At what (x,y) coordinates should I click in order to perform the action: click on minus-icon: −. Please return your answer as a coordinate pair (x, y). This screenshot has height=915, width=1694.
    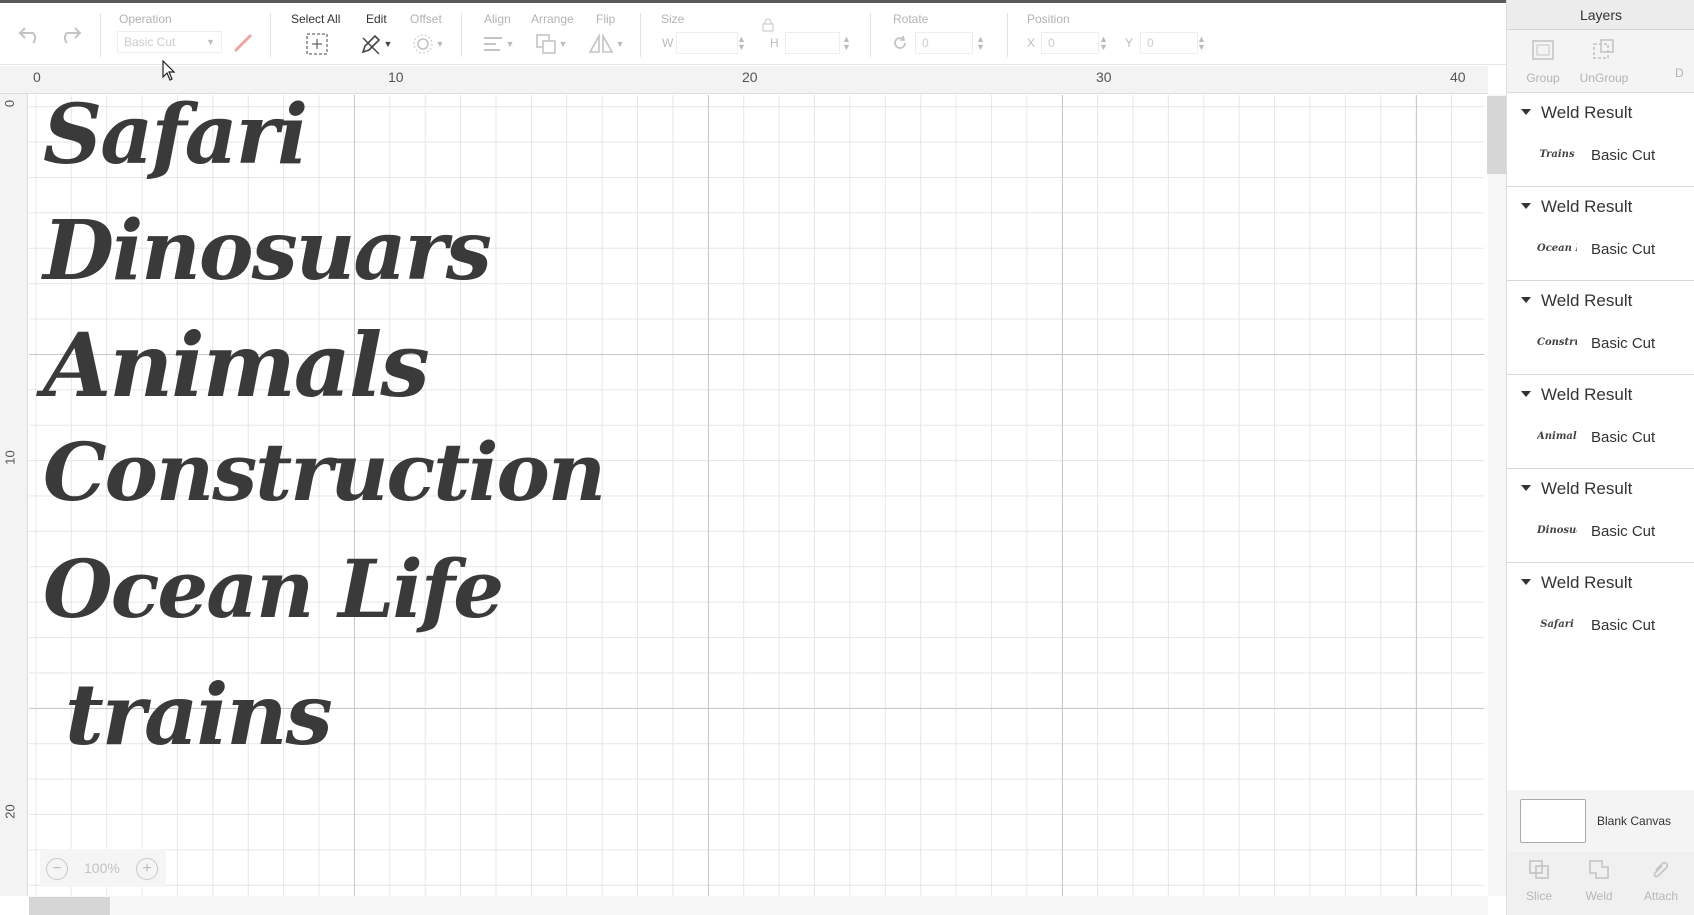
    Looking at the image, I should click on (57, 868).